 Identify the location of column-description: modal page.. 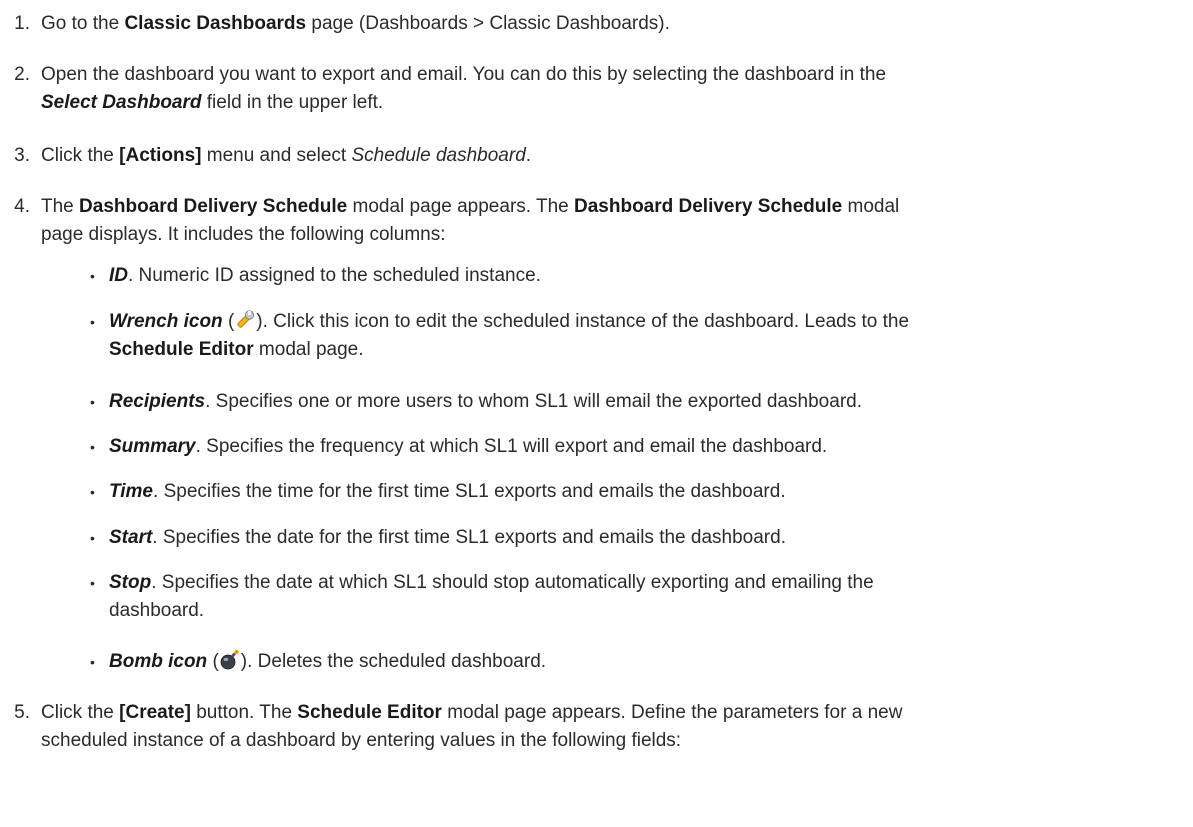
(308, 349).